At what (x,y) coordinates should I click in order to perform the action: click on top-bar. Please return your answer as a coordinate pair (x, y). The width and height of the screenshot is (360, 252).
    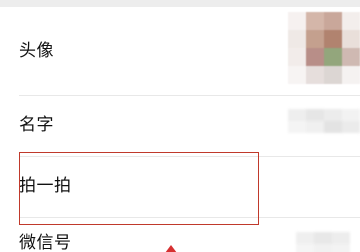
    Looking at the image, I should click on (180, 3).